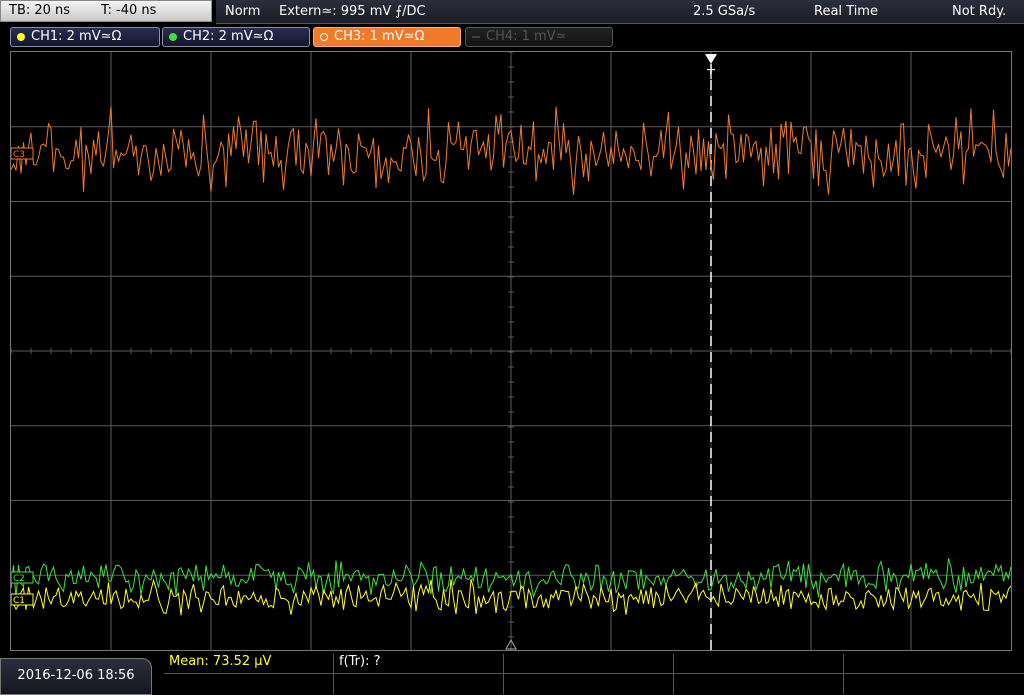 This screenshot has height=695, width=1024. What do you see at coordinates (76, 36) in the screenshot?
I see `channel-1-label: CH1: 2 mV≃Ω` at bounding box center [76, 36].